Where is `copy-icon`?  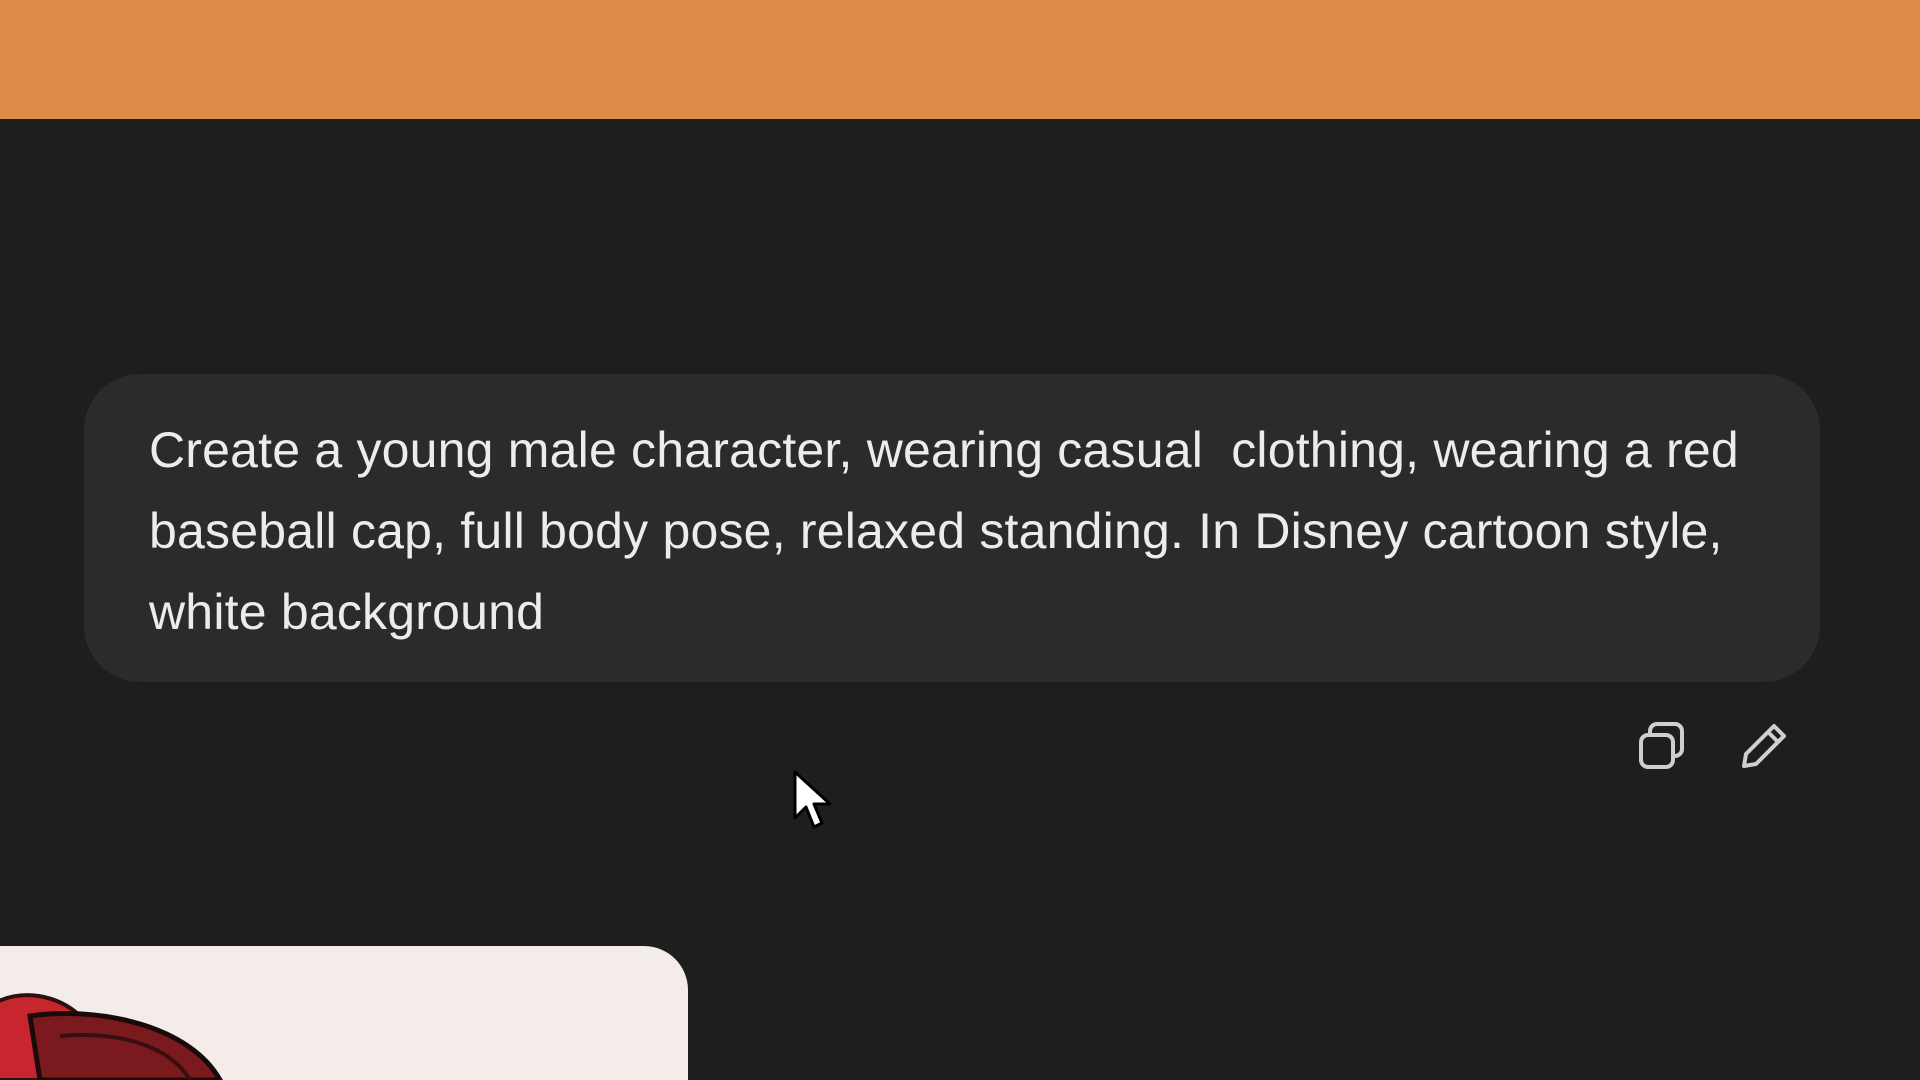 copy-icon is located at coordinates (1661, 745).